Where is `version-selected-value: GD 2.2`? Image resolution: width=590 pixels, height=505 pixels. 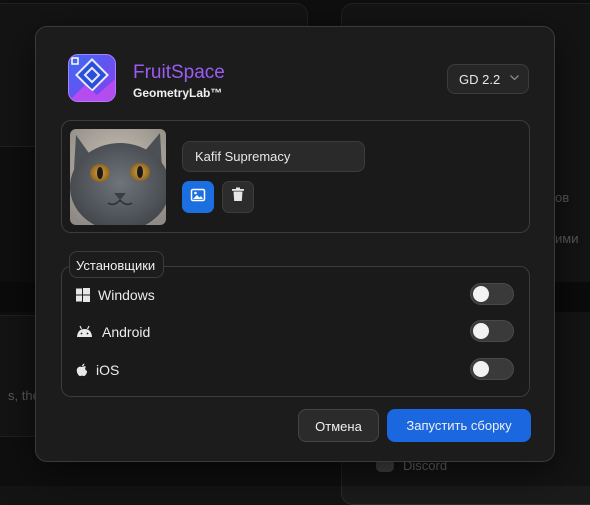 version-selected-value: GD 2.2 is located at coordinates (480, 79).